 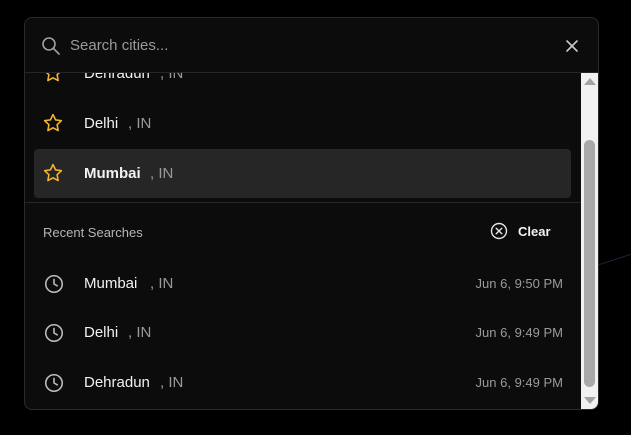 What do you see at coordinates (302, 383) in the screenshot?
I see `recent-search-row: Dehradun , IN Jun 6, 9:49 PM` at bounding box center [302, 383].